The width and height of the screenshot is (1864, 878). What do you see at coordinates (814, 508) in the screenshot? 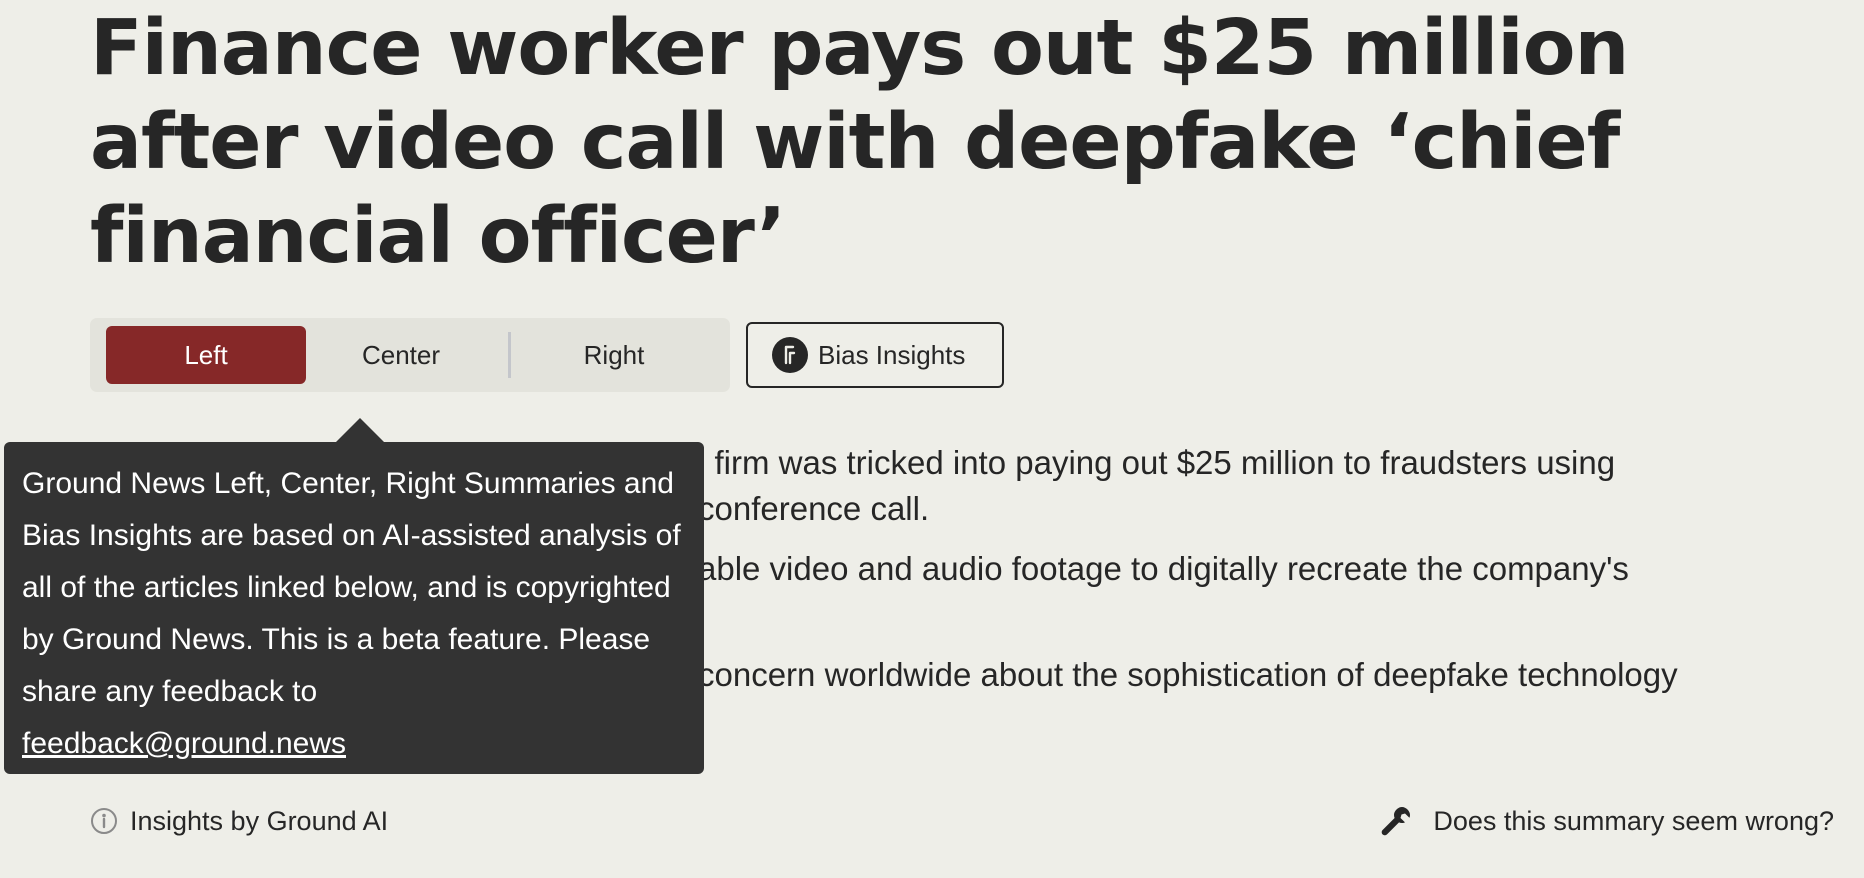
I see `summary-line: conference call.` at bounding box center [814, 508].